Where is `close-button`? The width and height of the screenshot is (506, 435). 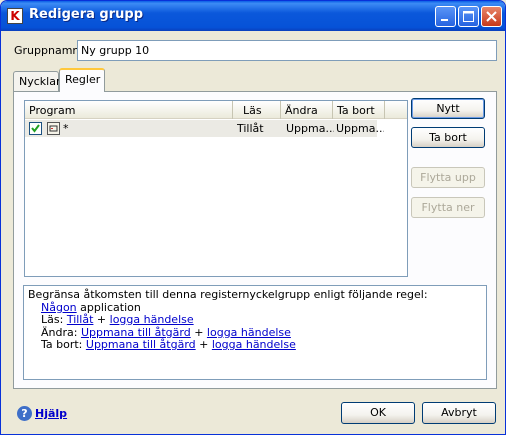 close-button is located at coordinates (491, 16).